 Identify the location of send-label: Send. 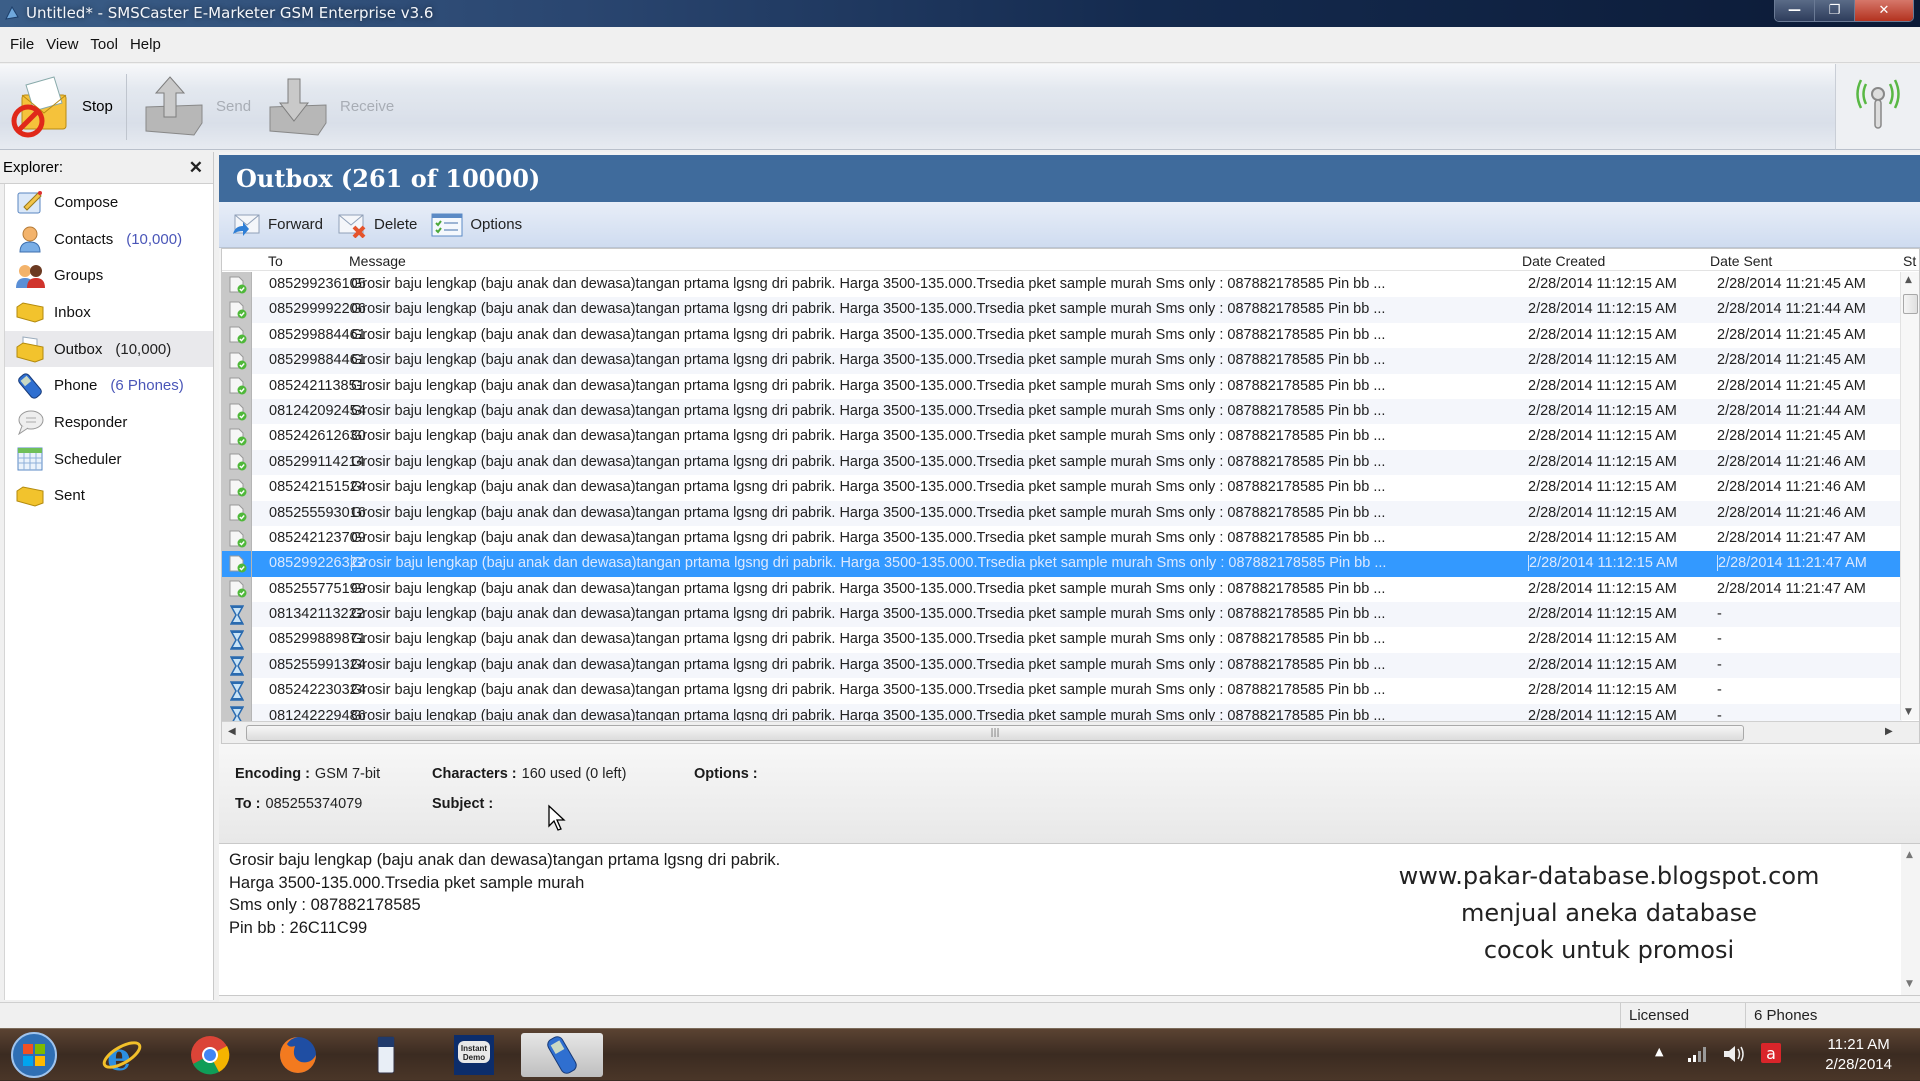
(234, 106).